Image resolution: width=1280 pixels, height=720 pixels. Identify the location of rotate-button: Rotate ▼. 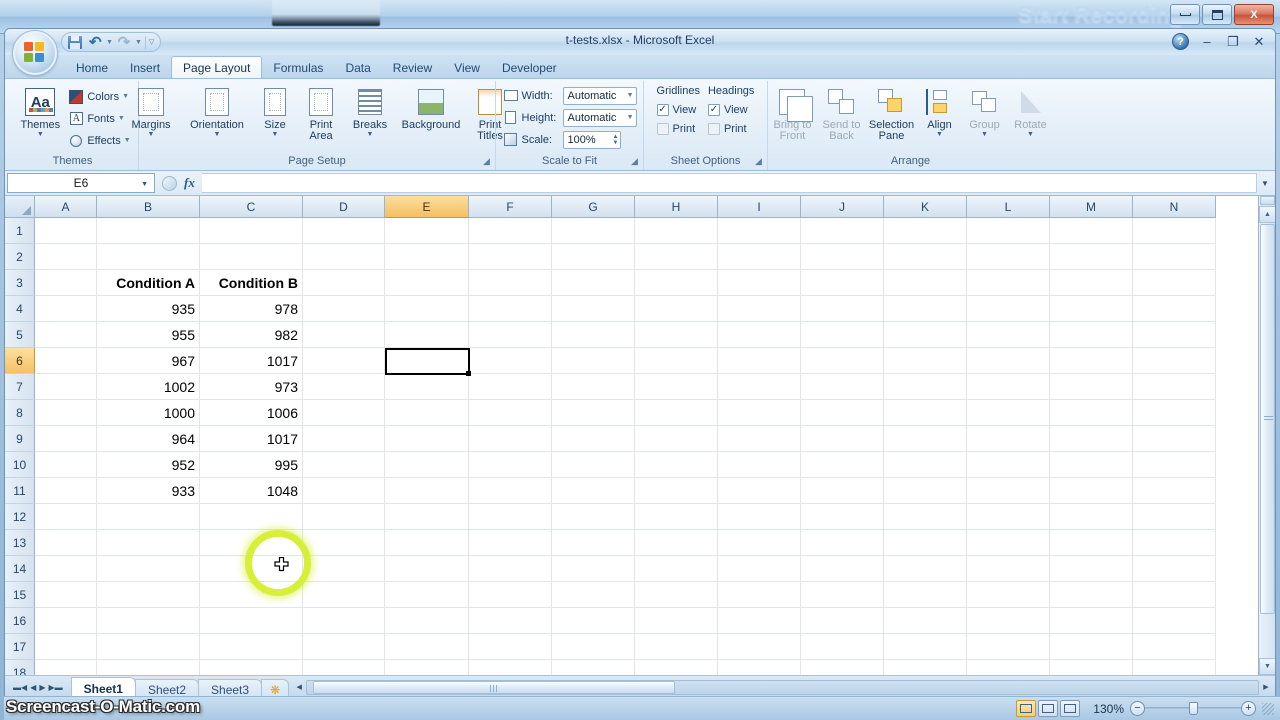
(1031, 112).